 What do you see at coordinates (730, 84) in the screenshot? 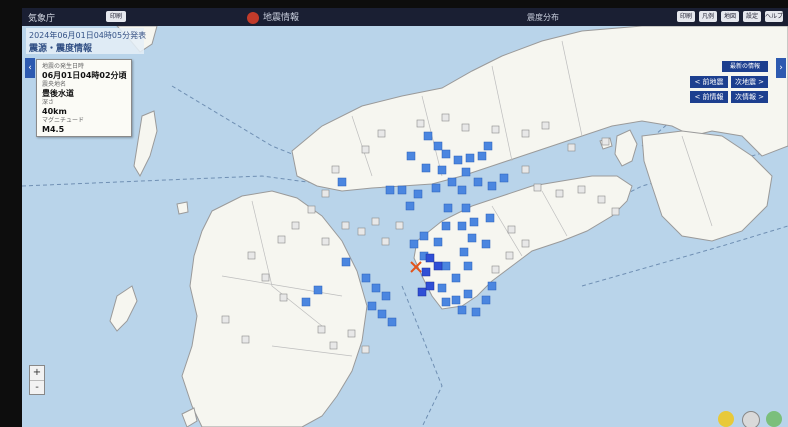
I see `quake-navigation: 最新の情報 < 前地震 次地震 > < 前情報 次情報 >` at bounding box center [730, 84].